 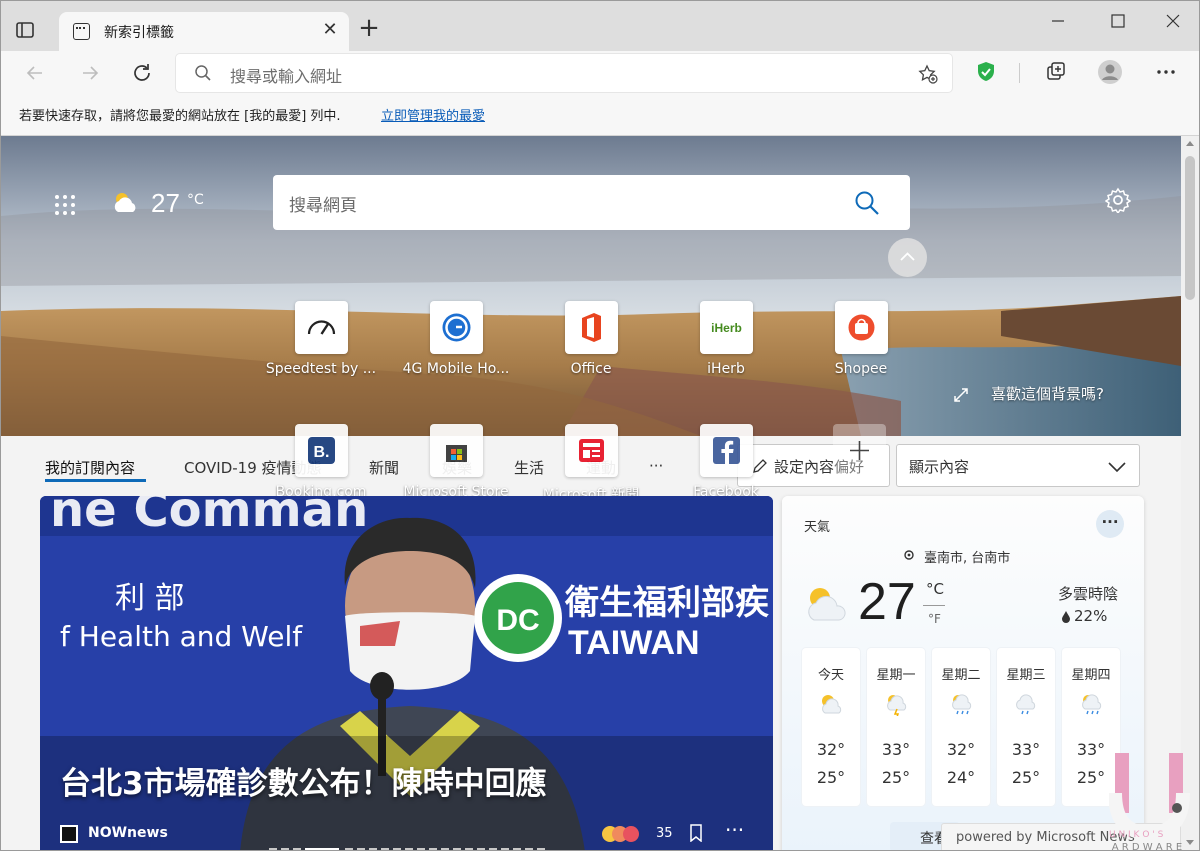 I want to click on reactions-count: 35, so click(x=664, y=833).